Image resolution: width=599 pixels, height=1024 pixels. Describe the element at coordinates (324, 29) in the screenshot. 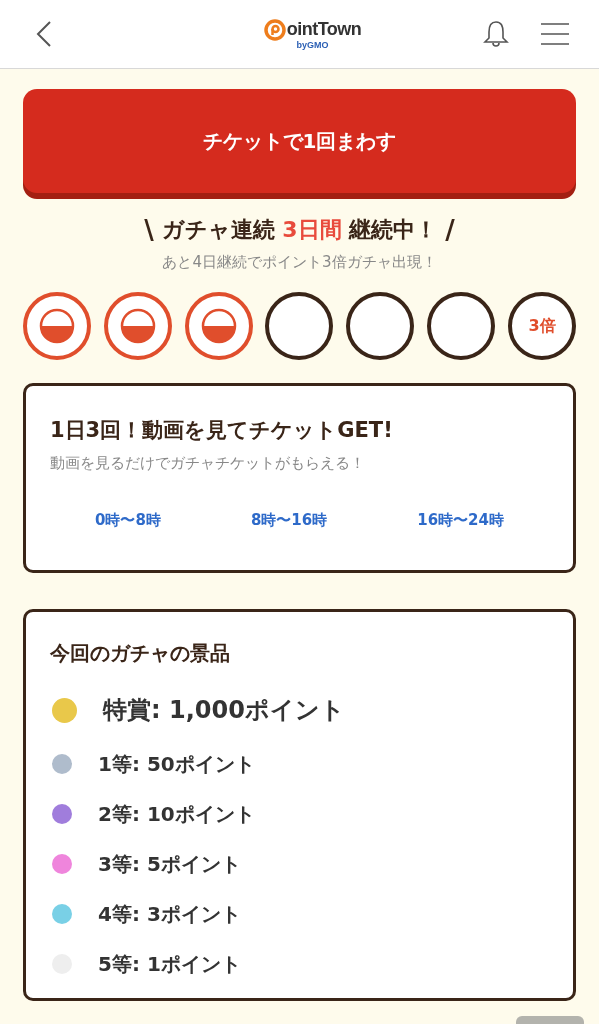

I see `logo-text: ointTown` at that location.